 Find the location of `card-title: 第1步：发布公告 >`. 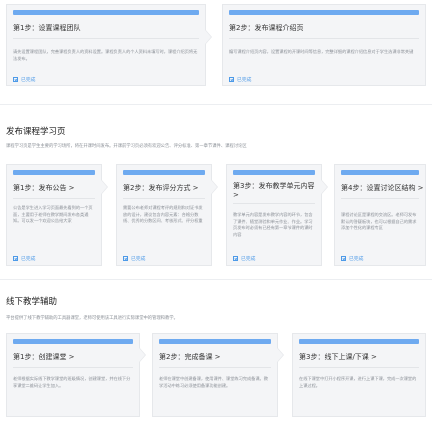

card-title: 第1步：发布公告 > is located at coordinates (44, 188).